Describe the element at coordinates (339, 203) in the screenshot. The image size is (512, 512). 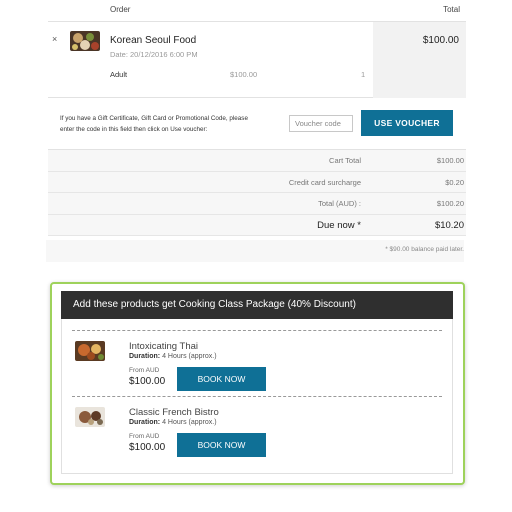
I see `summary-label: Total (AUD) :` at that location.